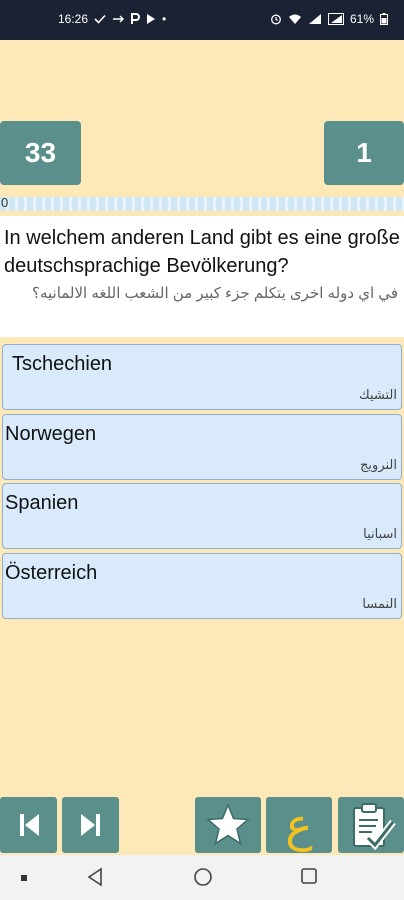 This screenshot has width=404, height=900. What do you see at coordinates (40, 153) in the screenshot?
I see `question-total-counter: 33` at bounding box center [40, 153].